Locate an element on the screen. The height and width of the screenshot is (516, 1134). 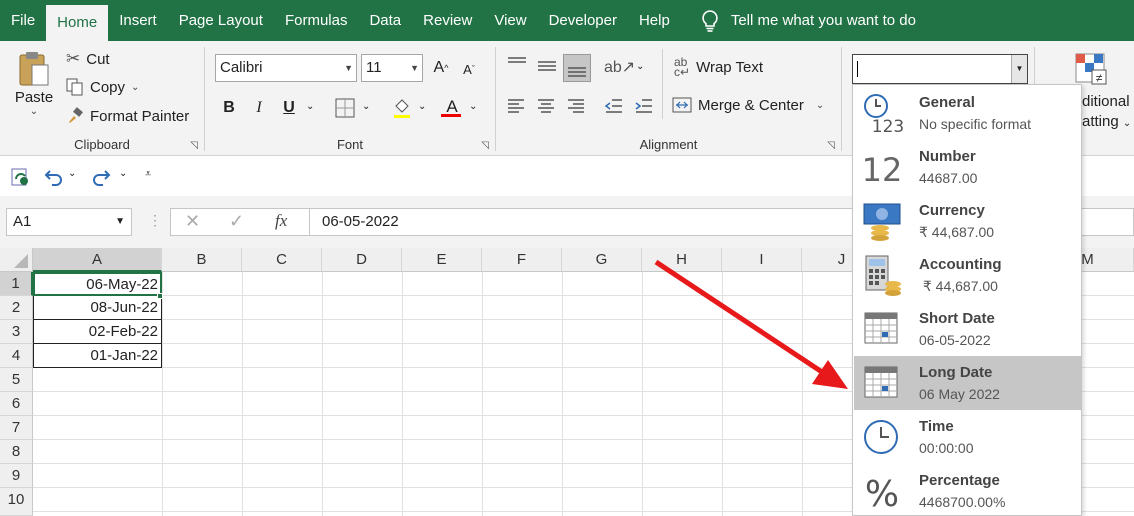
undo-chevron-down-icon: ⌄ is located at coordinates (72, 173).